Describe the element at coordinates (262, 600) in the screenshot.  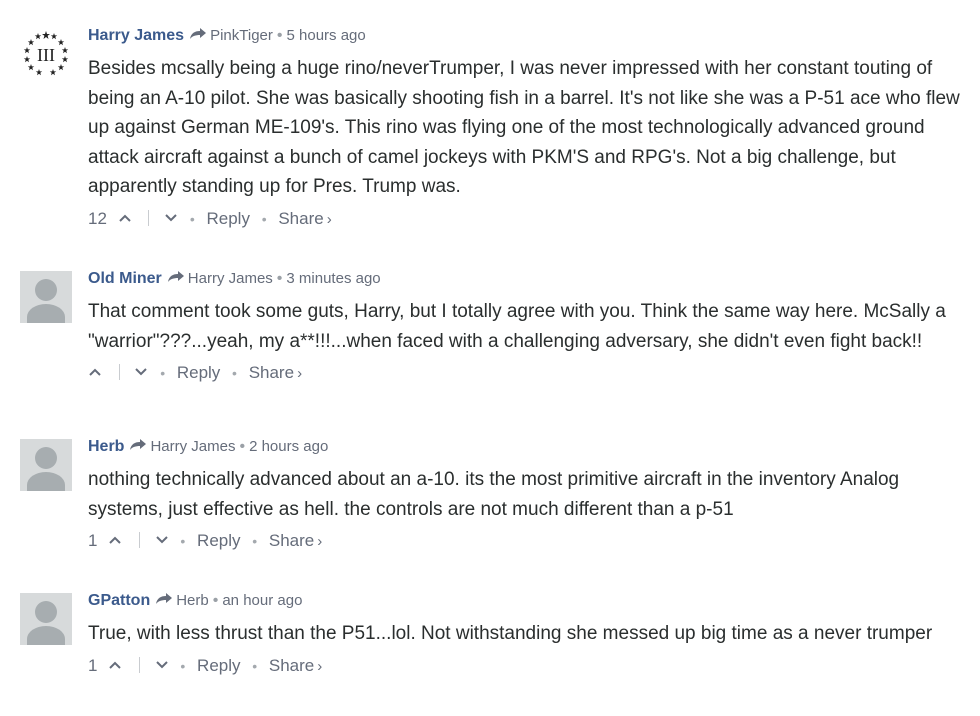
I see `timestamp: an hour ago` at that location.